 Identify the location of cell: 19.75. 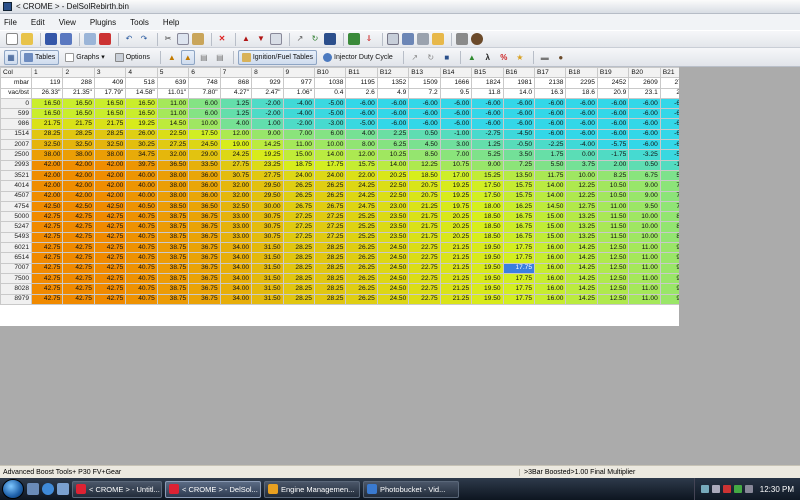
(456, 206).